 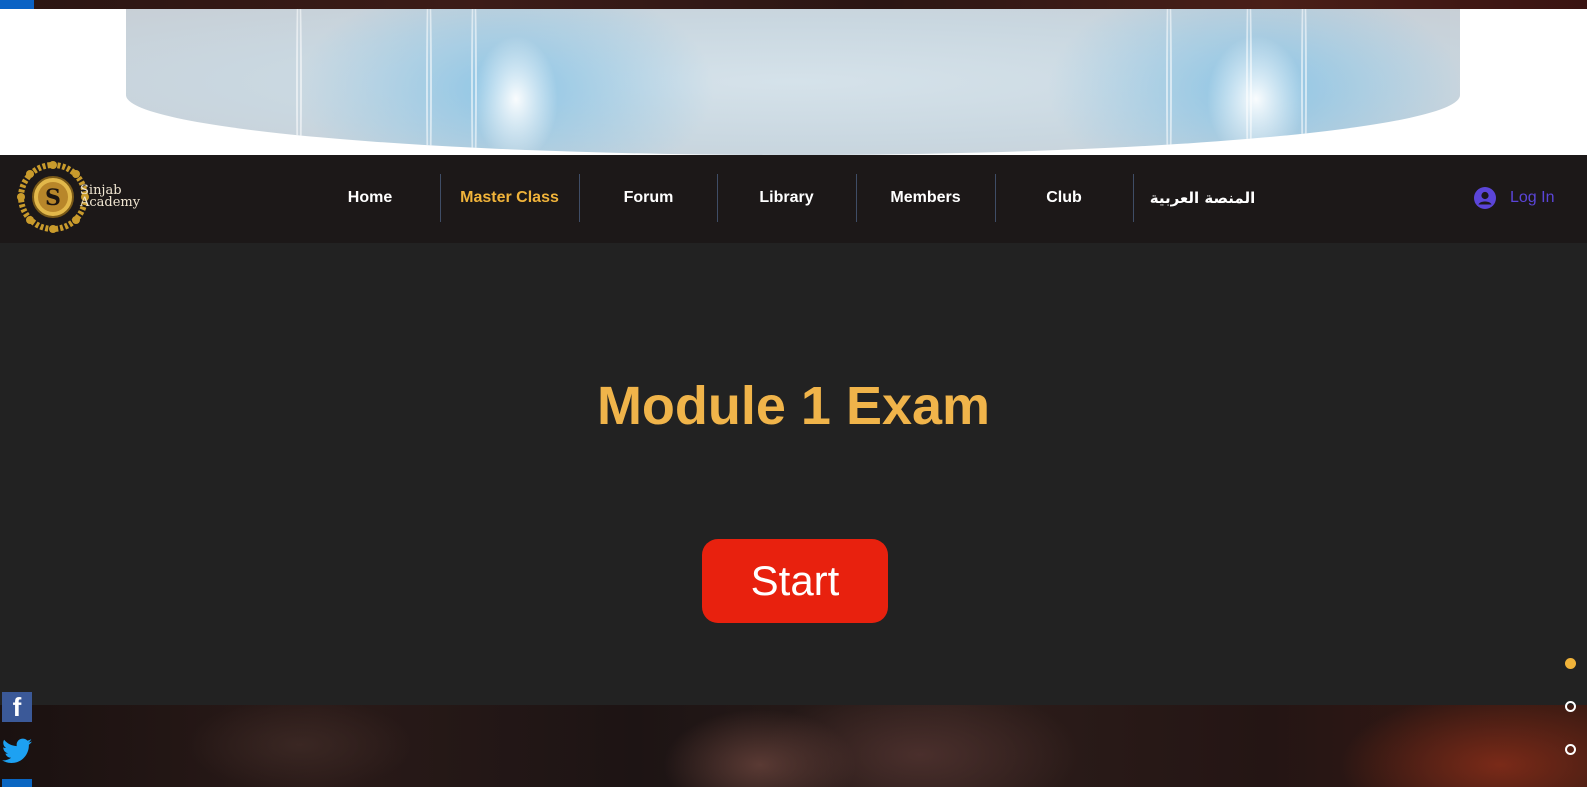 I want to click on linkedin-icon, so click(x=17, y=783).